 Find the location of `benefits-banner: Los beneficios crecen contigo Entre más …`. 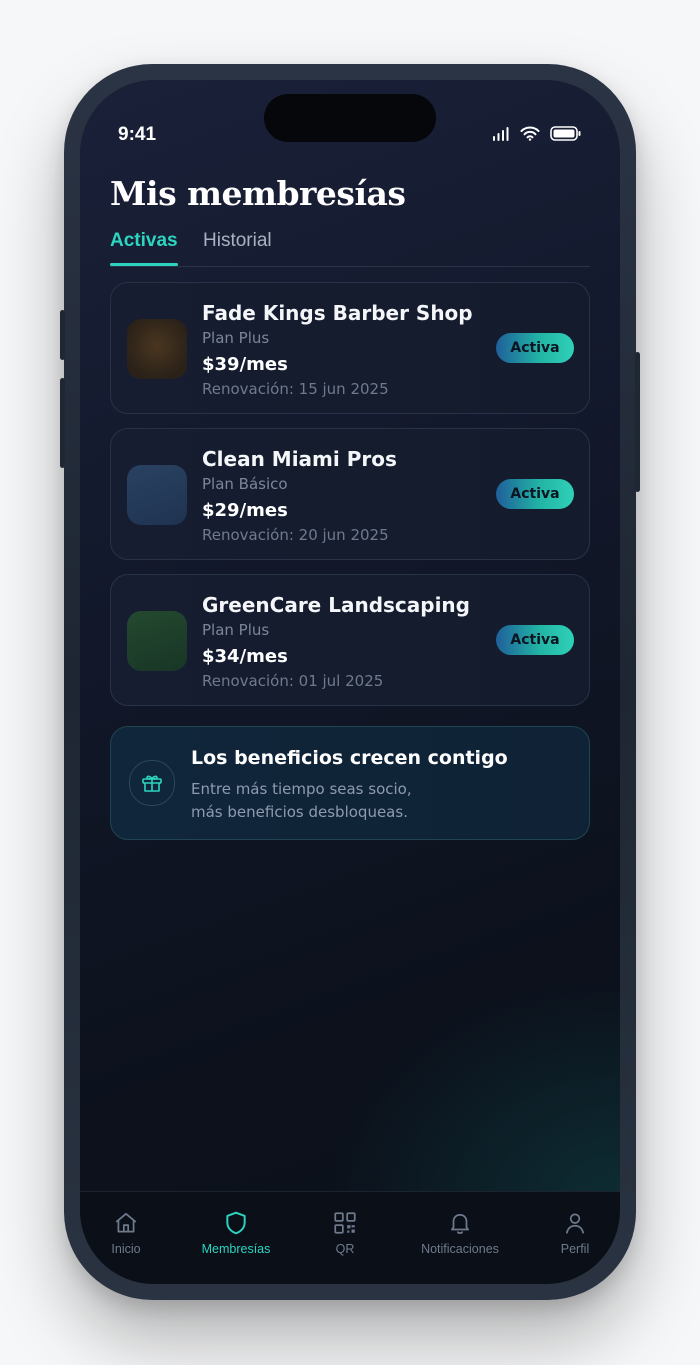

benefits-banner: Los beneficios crecen contigo Entre más … is located at coordinates (350, 783).